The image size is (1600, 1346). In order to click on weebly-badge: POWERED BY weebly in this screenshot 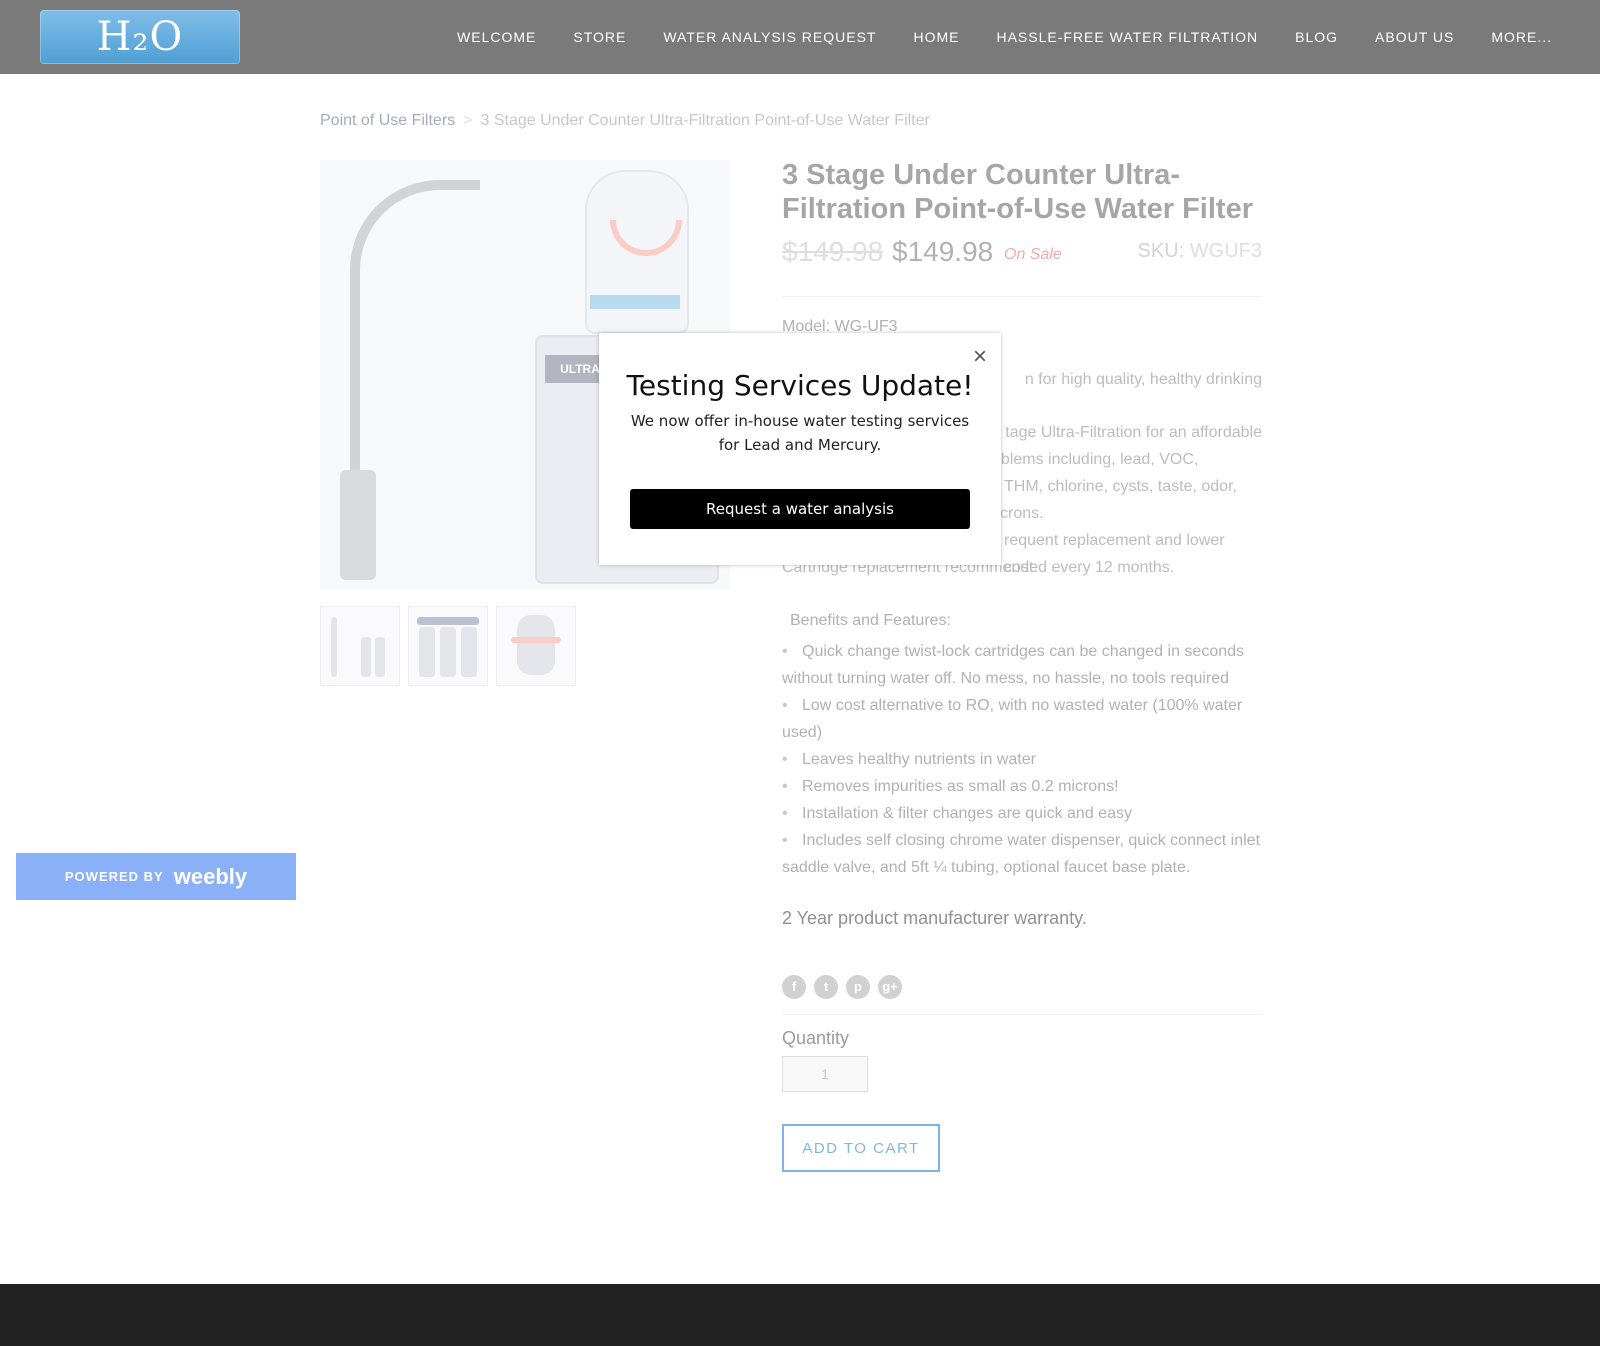, I will do `click(156, 876)`.